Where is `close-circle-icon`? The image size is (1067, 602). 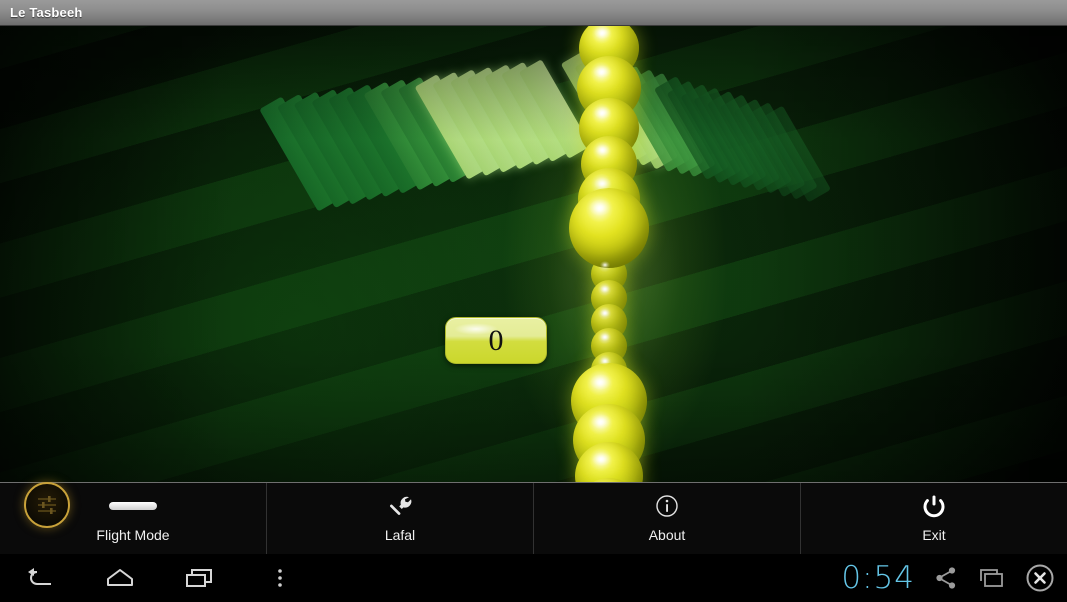 close-circle-icon is located at coordinates (1040, 578).